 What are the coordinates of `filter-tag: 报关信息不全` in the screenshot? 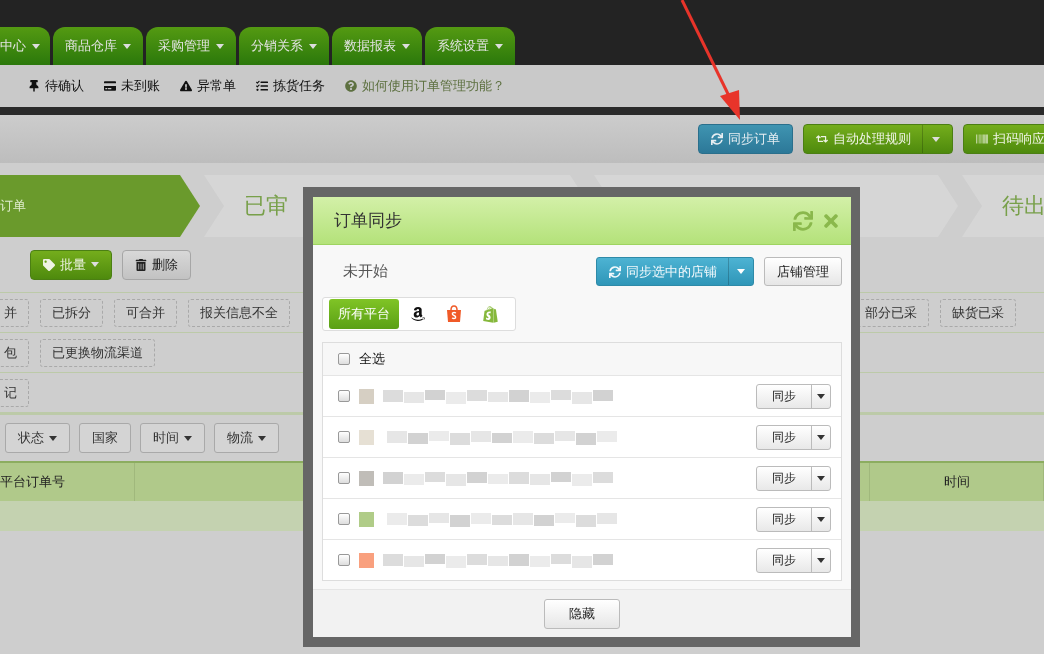 It's located at (239, 312).